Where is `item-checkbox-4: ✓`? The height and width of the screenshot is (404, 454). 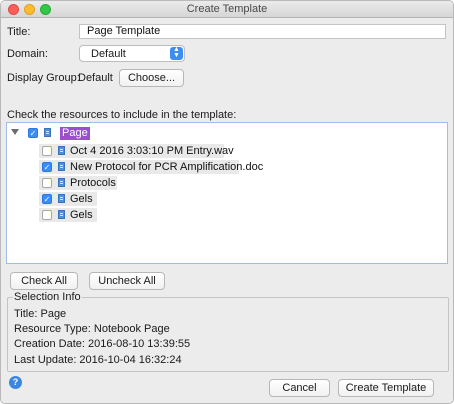 item-checkbox-4: ✓ is located at coordinates (47, 199).